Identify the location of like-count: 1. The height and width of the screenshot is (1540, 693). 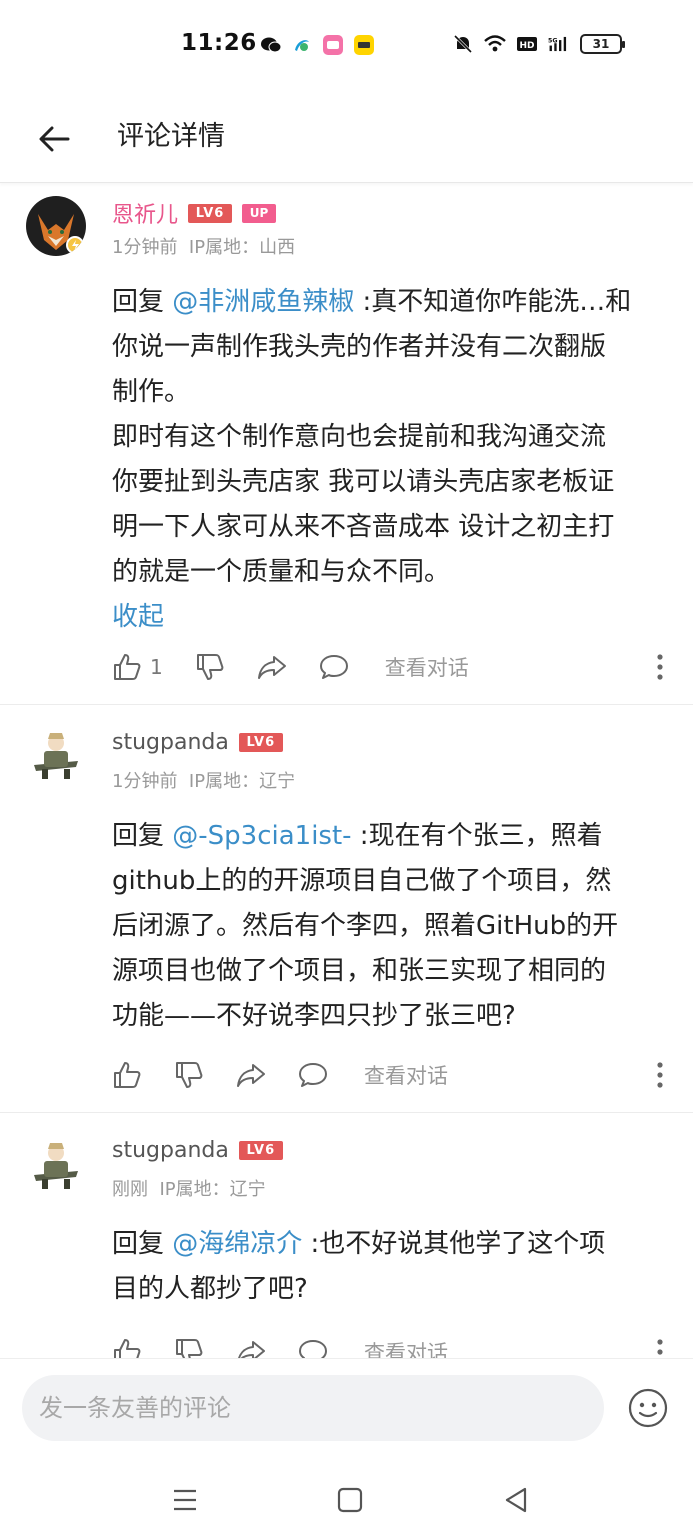
(156, 667).